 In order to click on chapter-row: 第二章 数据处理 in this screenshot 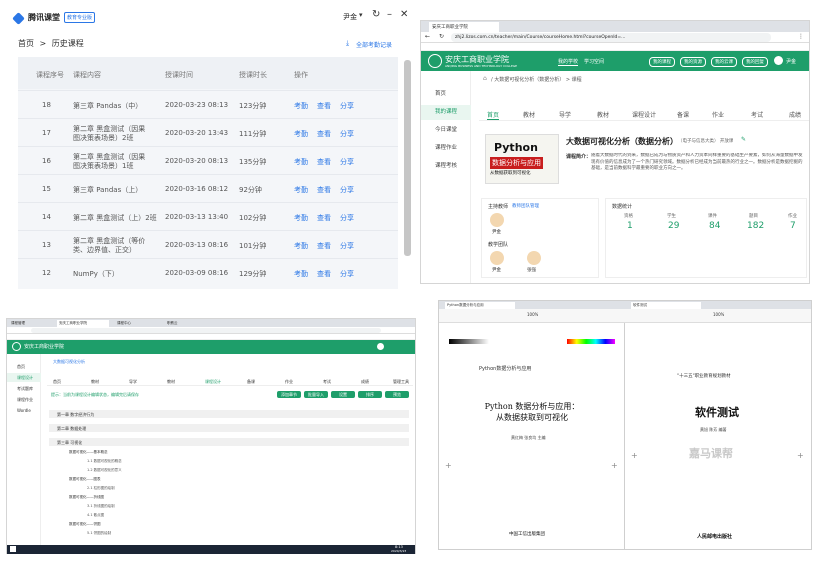, I will do `click(229, 428)`.